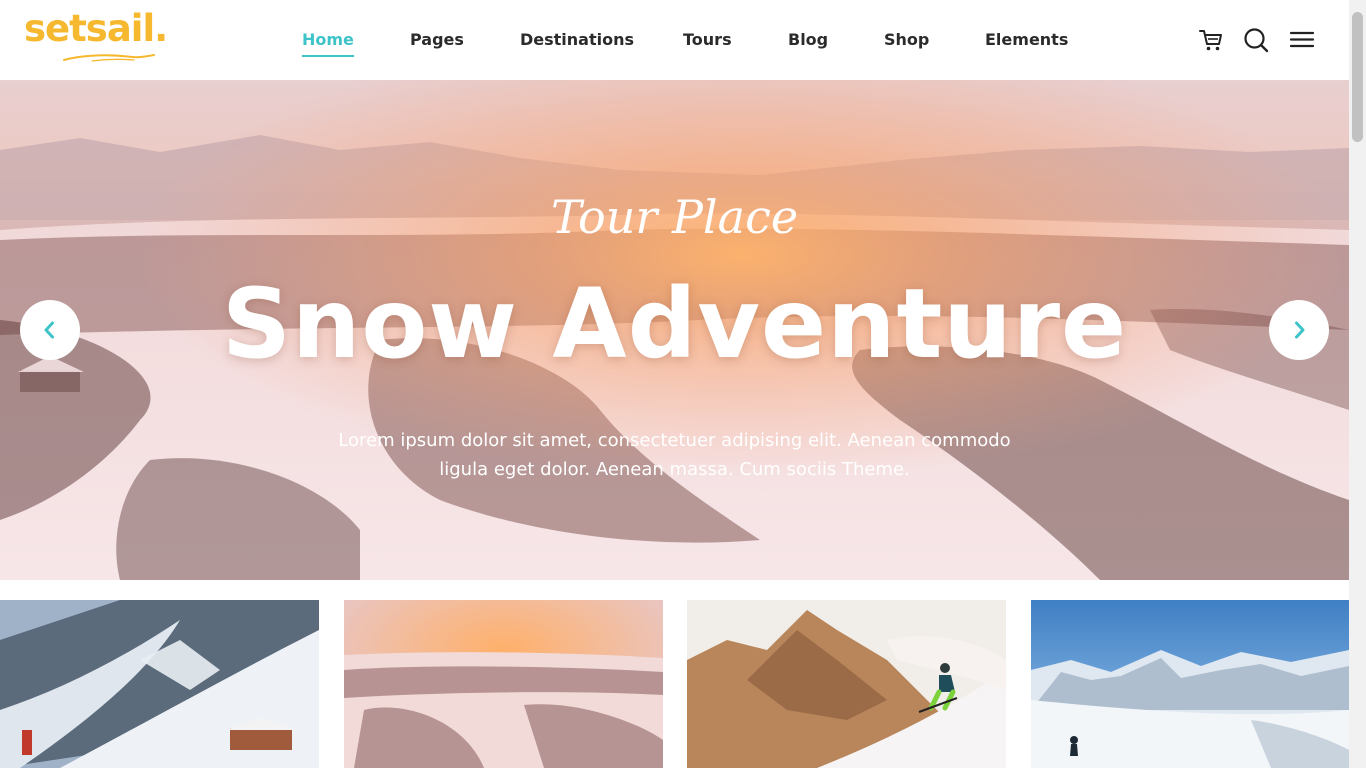 Image resolution: width=1366 pixels, height=768 pixels. What do you see at coordinates (906, 39) in the screenshot?
I see `nav-shop: Shop` at bounding box center [906, 39].